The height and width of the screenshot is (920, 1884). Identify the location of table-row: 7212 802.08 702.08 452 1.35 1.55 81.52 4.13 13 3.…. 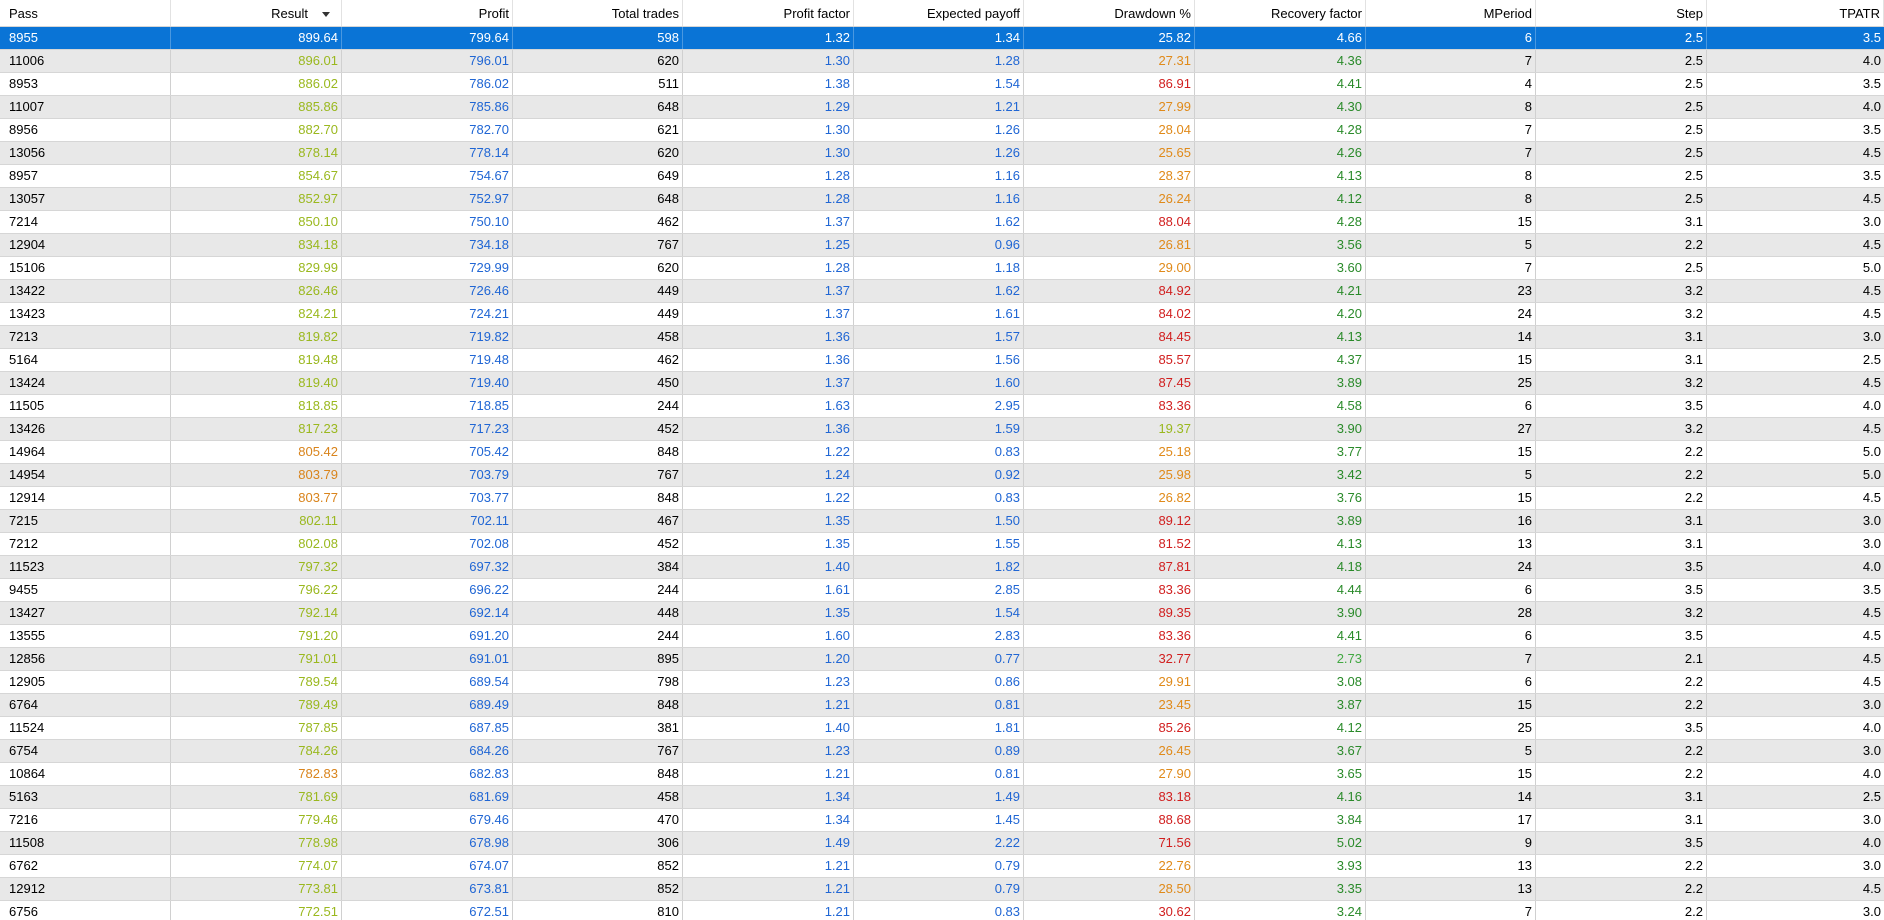
(942, 544).